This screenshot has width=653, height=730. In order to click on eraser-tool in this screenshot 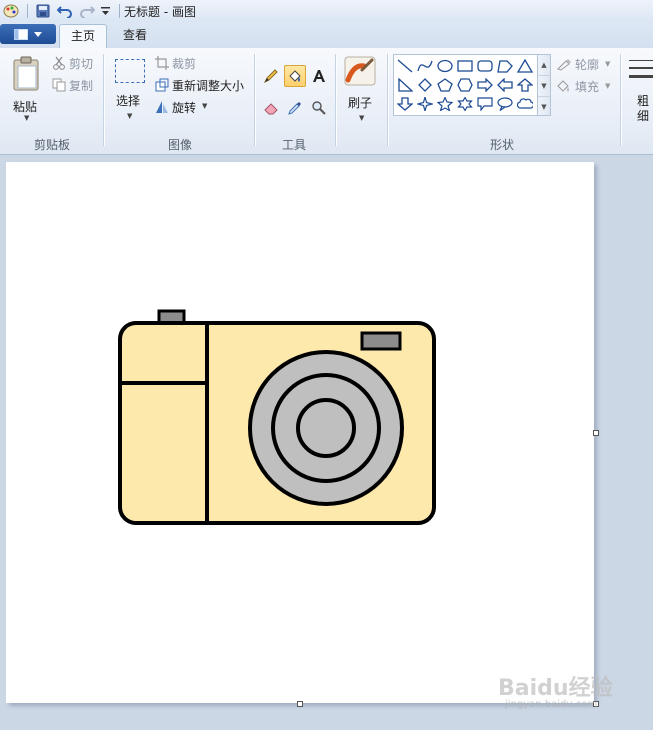, I will do `click(271, 108)`.